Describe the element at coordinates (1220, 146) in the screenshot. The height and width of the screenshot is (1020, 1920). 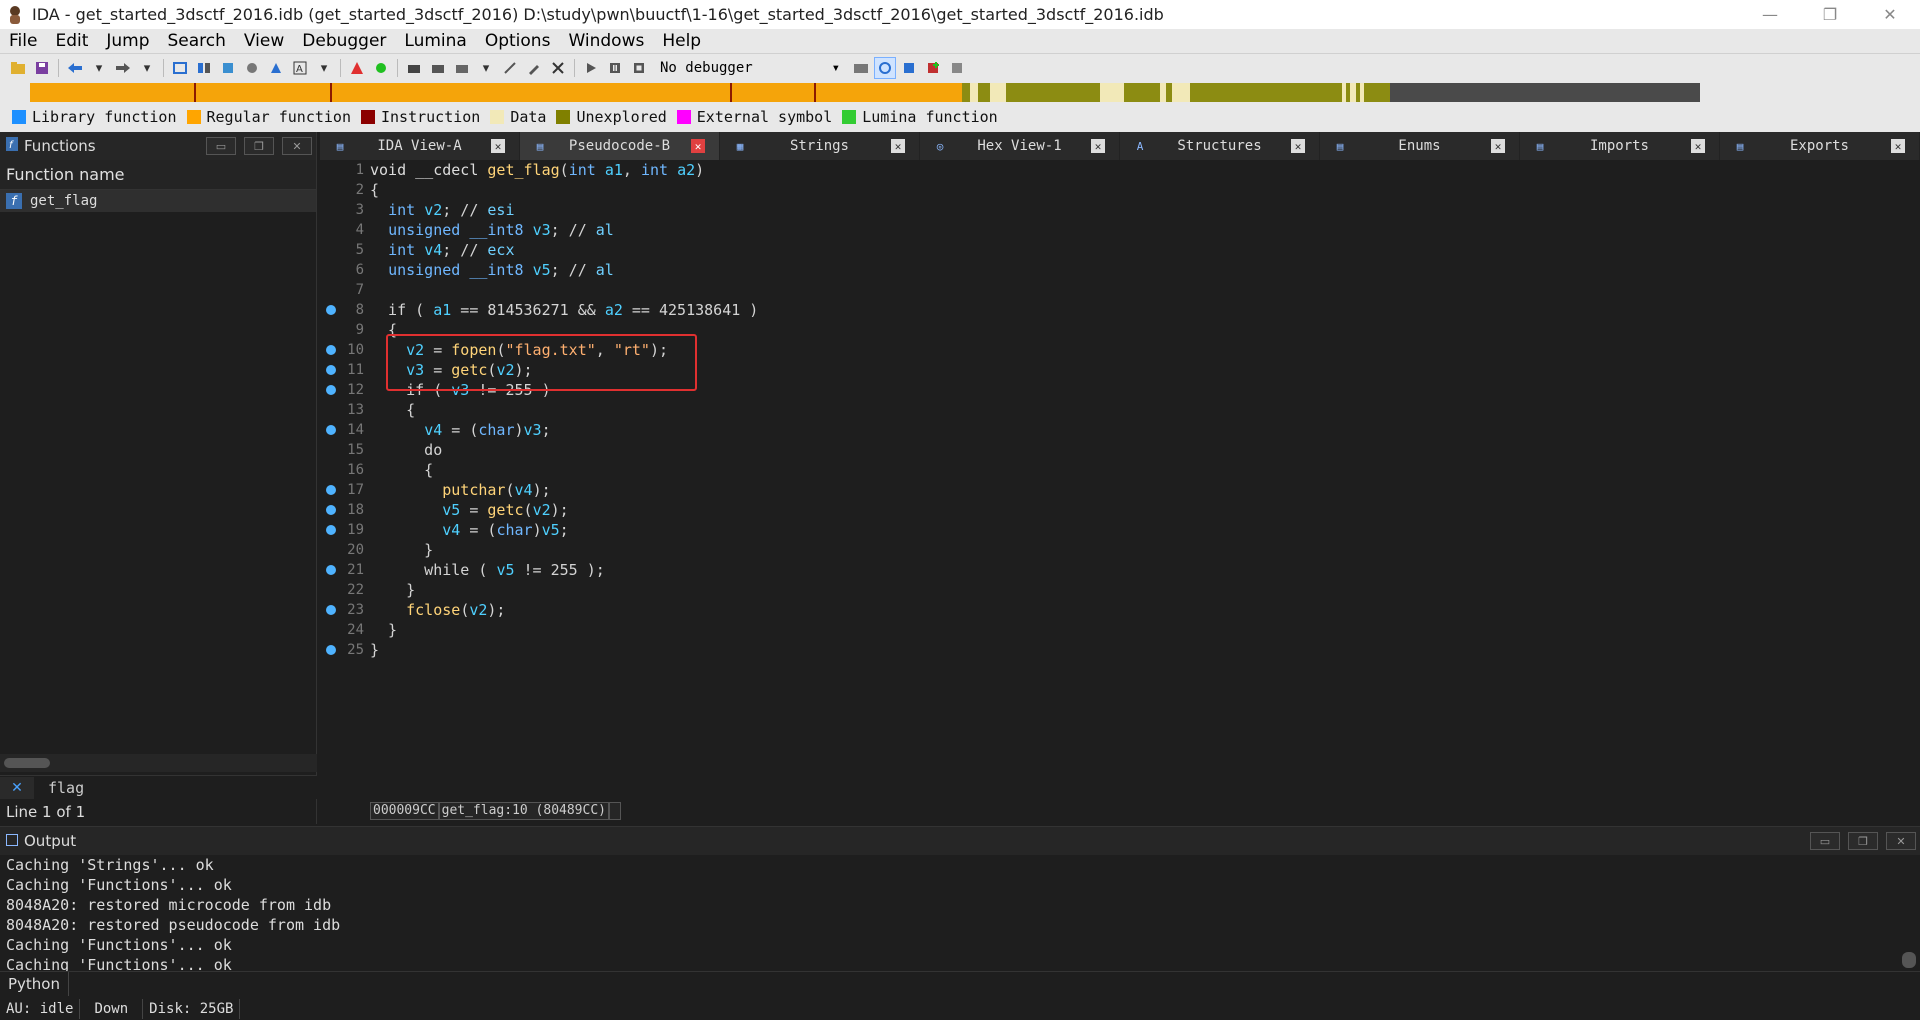
I see `tab-structures: A Structures ✕` at that location.